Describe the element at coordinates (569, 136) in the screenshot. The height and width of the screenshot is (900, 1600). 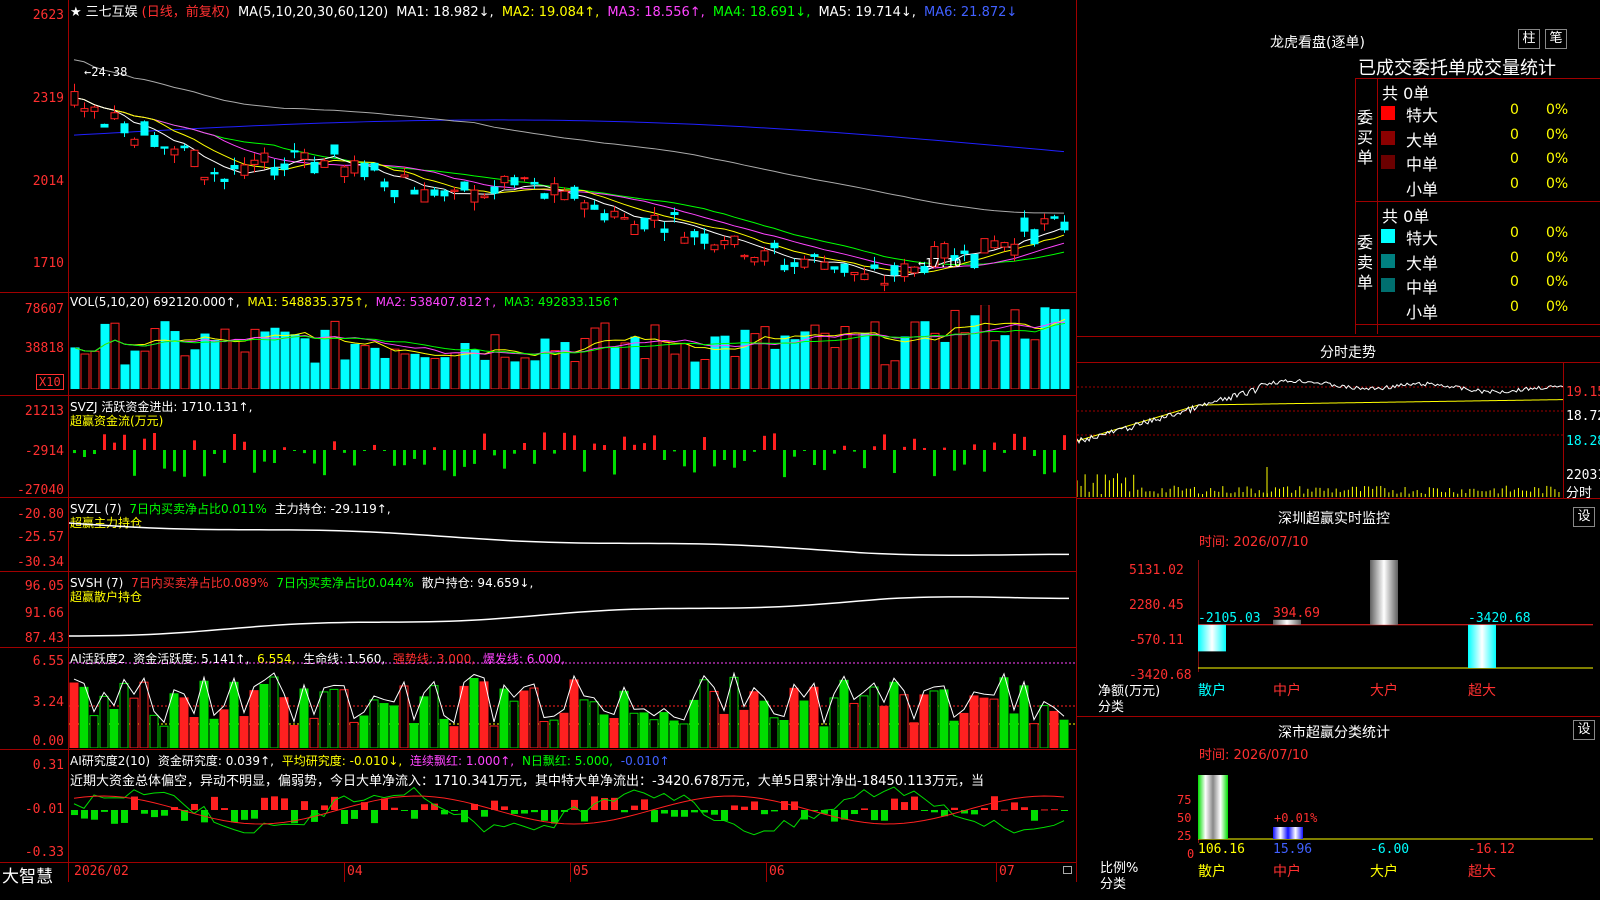
I see `ma6-line` at that location.